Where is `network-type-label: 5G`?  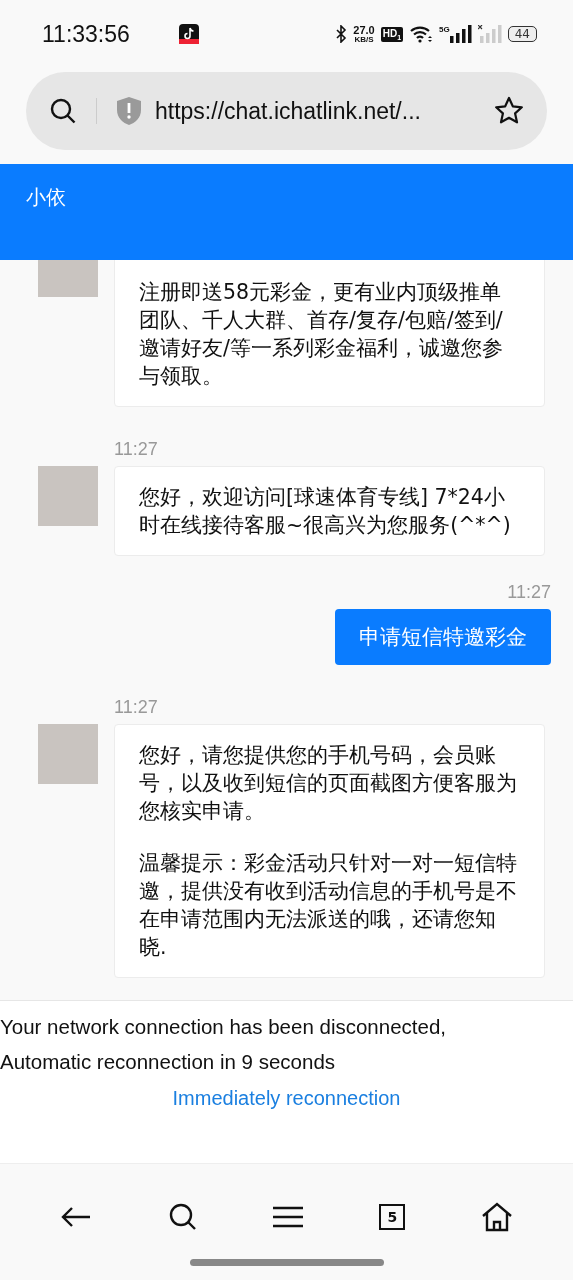
network-type-label: 5G is located at coordinates (444, 29).